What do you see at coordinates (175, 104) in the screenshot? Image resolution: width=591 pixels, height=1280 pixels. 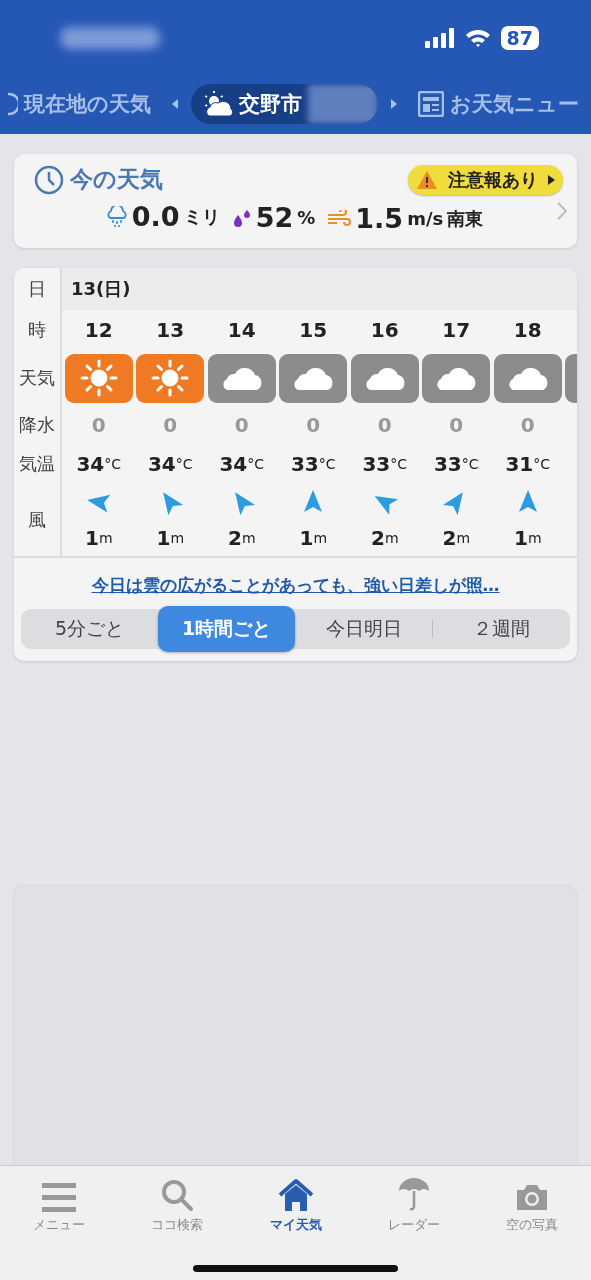 I see `left-caret-icon` at bounding box center [175, 104].